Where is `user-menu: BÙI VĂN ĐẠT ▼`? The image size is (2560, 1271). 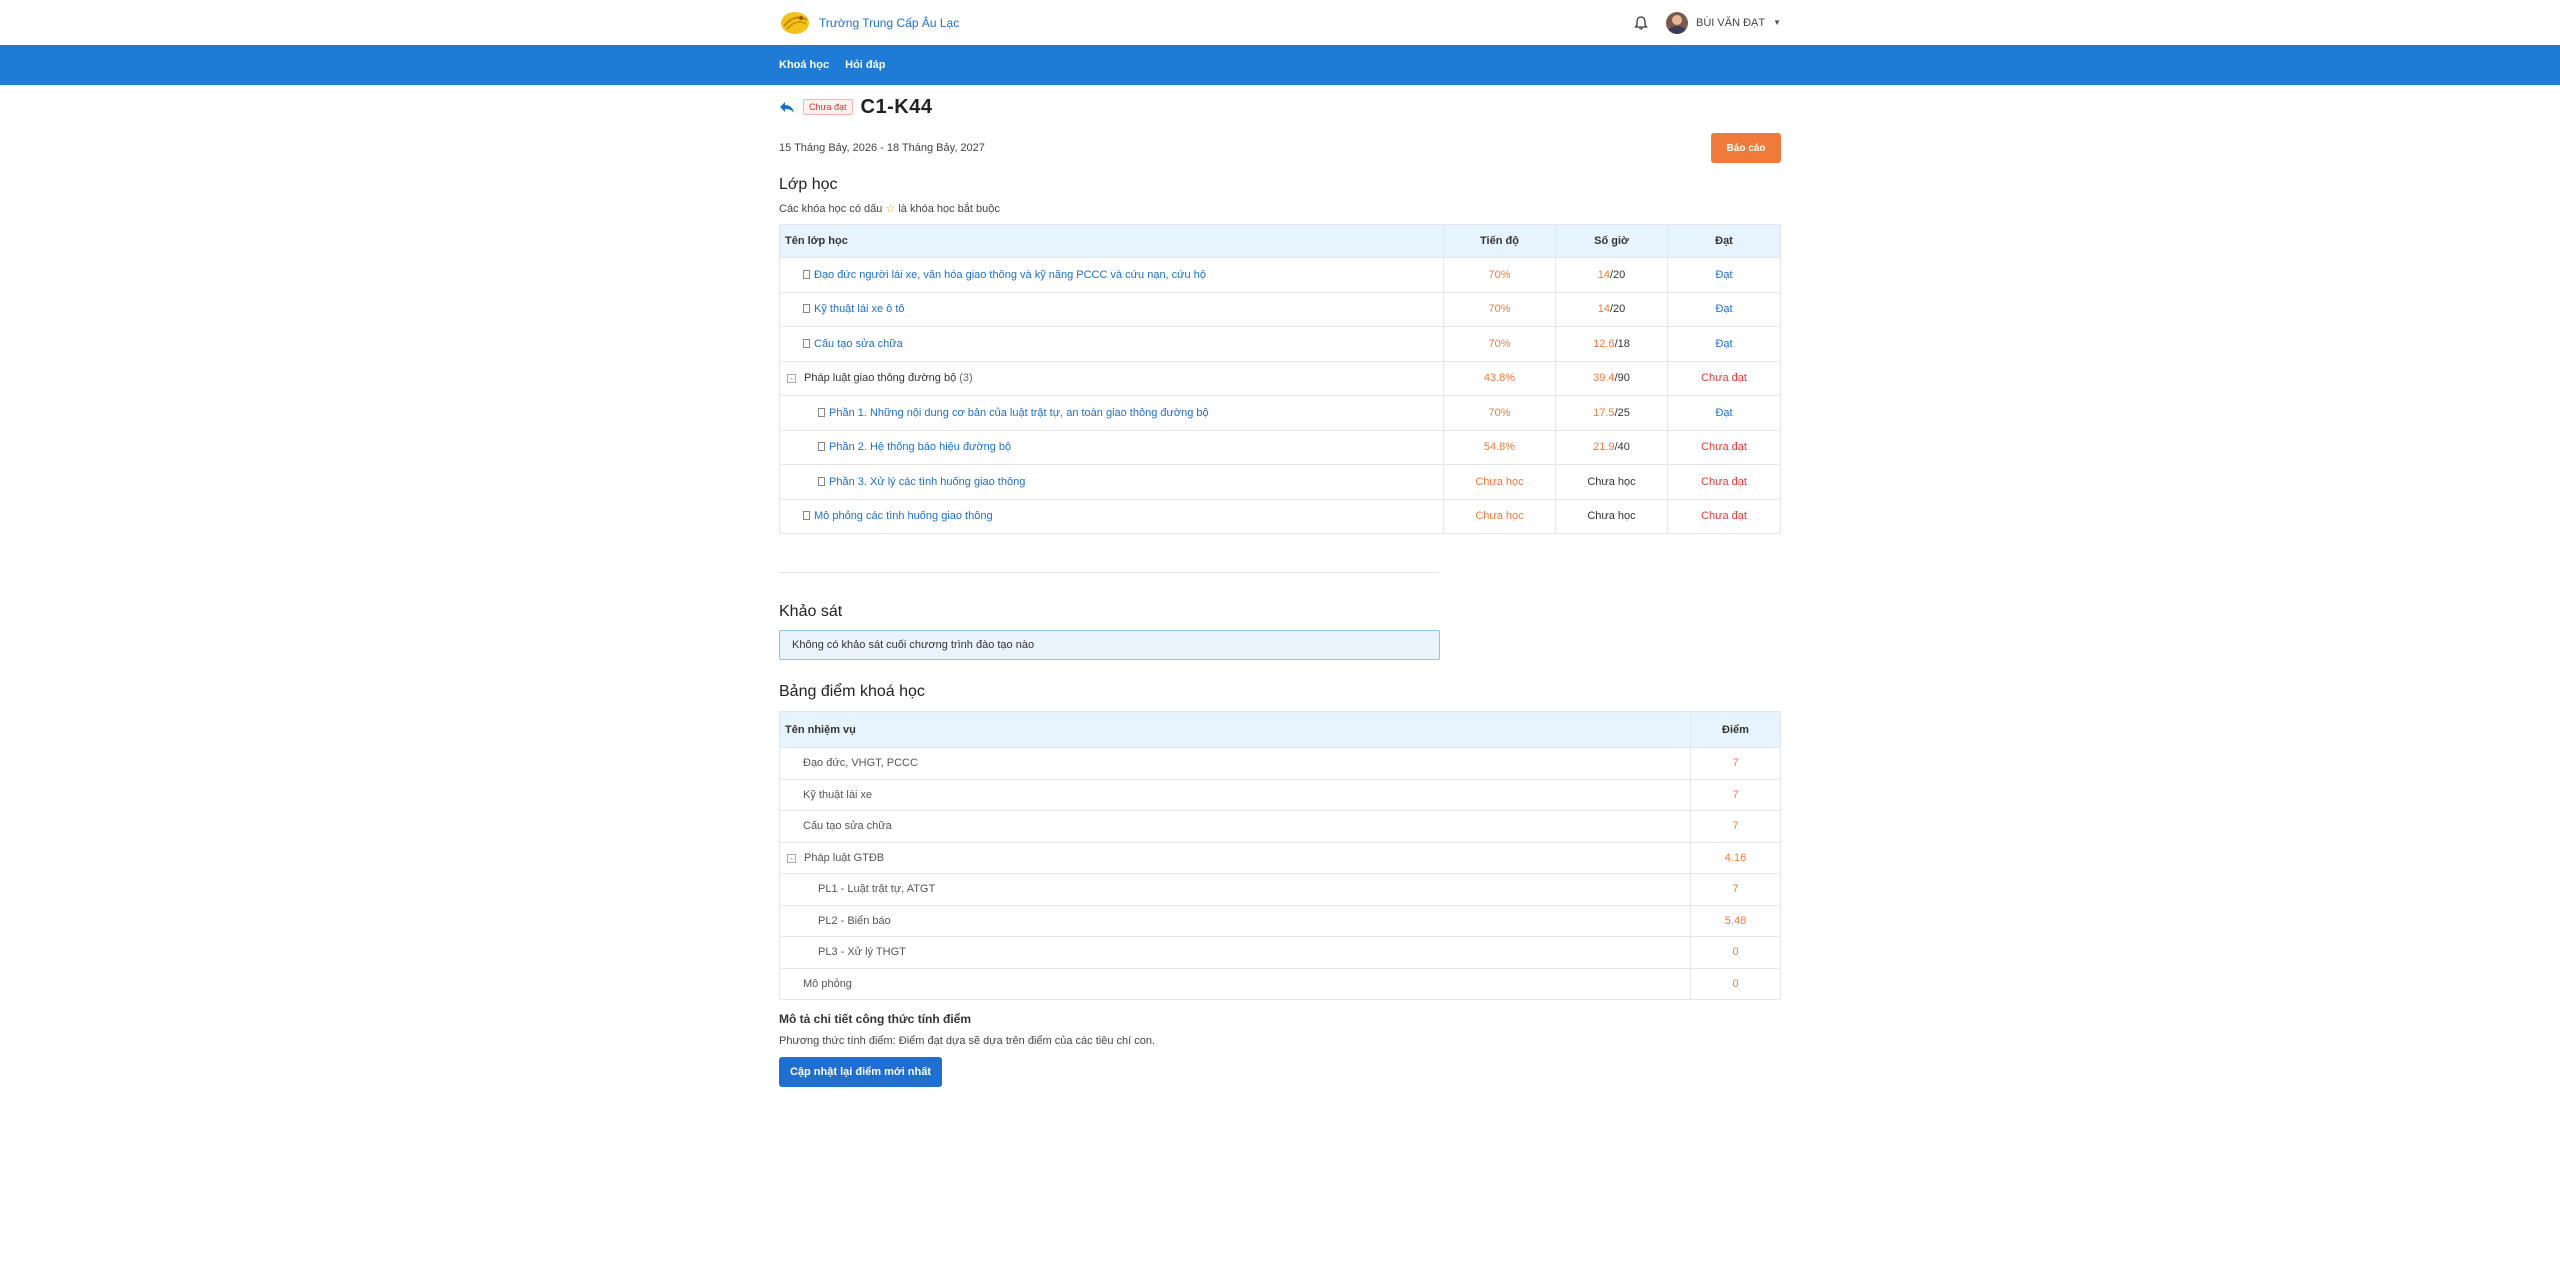 user-menu: BÙI VĂN ĐẠT ▼ is located at coordinates (1723, 22).